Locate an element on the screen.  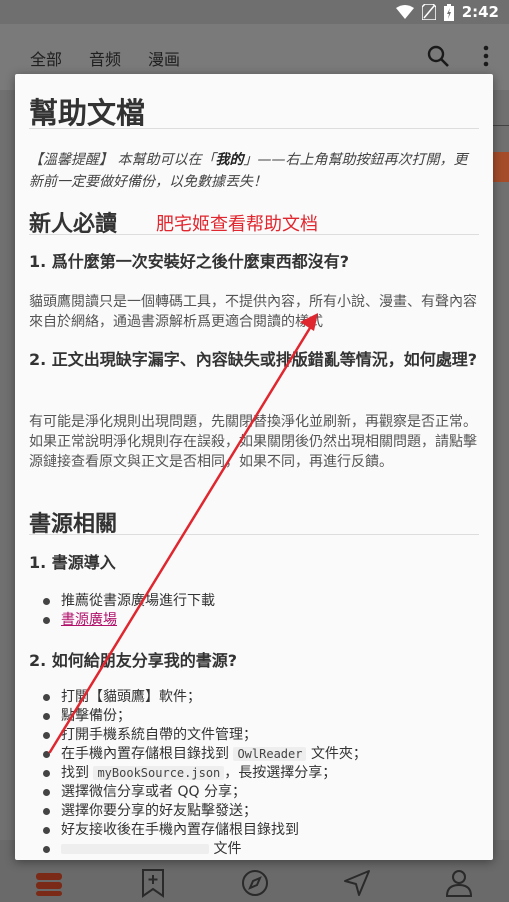
list-item: 選擇微信分享或者 QQ 分享； is located at coordinates (258, 792).